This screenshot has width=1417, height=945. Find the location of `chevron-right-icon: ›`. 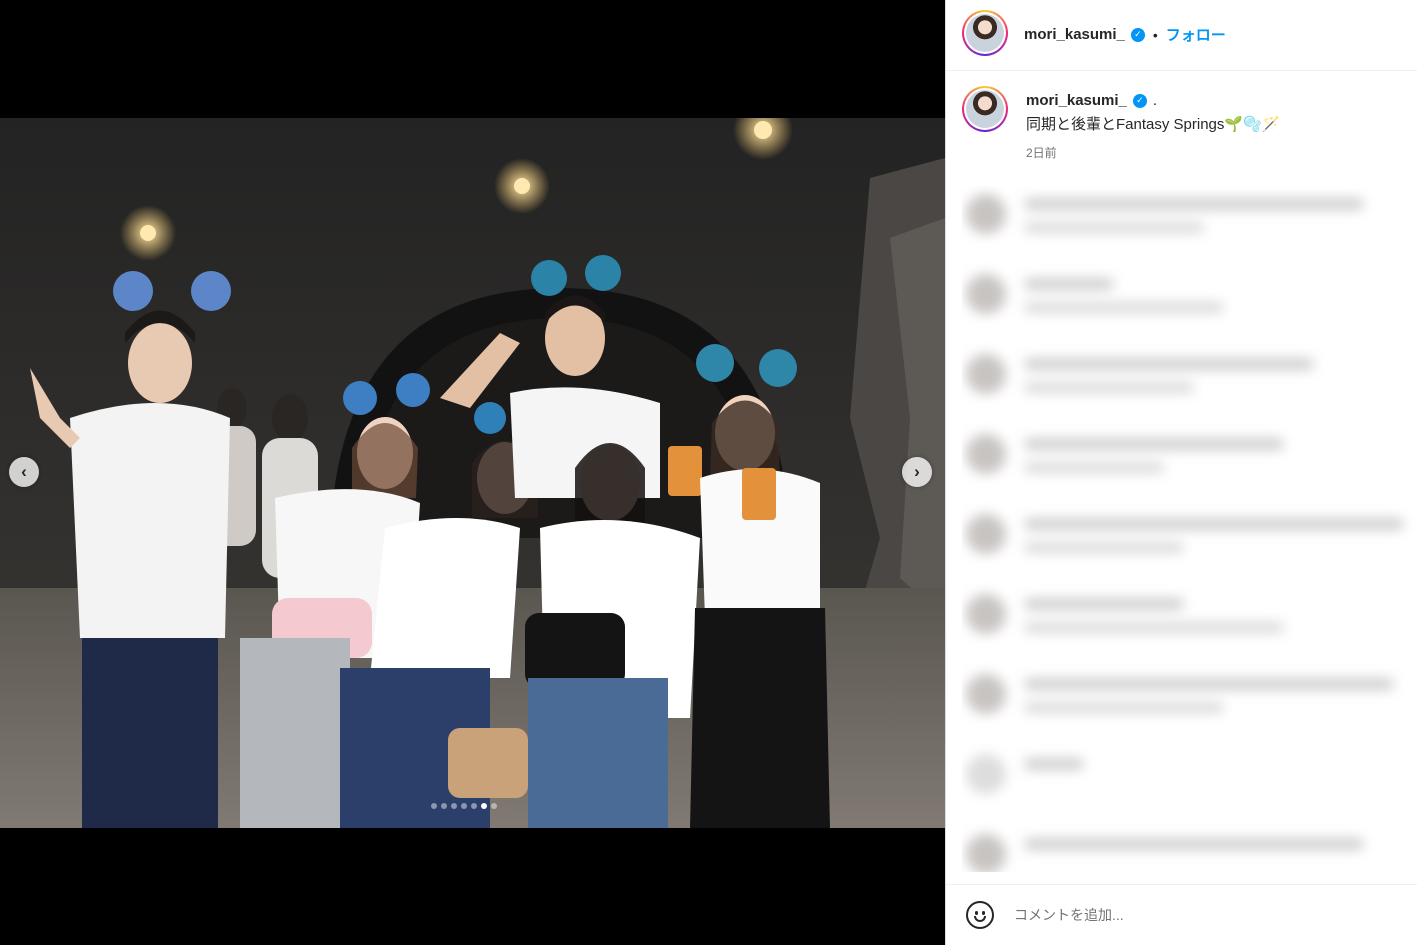

chevron-right-icon: › is located at coordinates (917, 471).